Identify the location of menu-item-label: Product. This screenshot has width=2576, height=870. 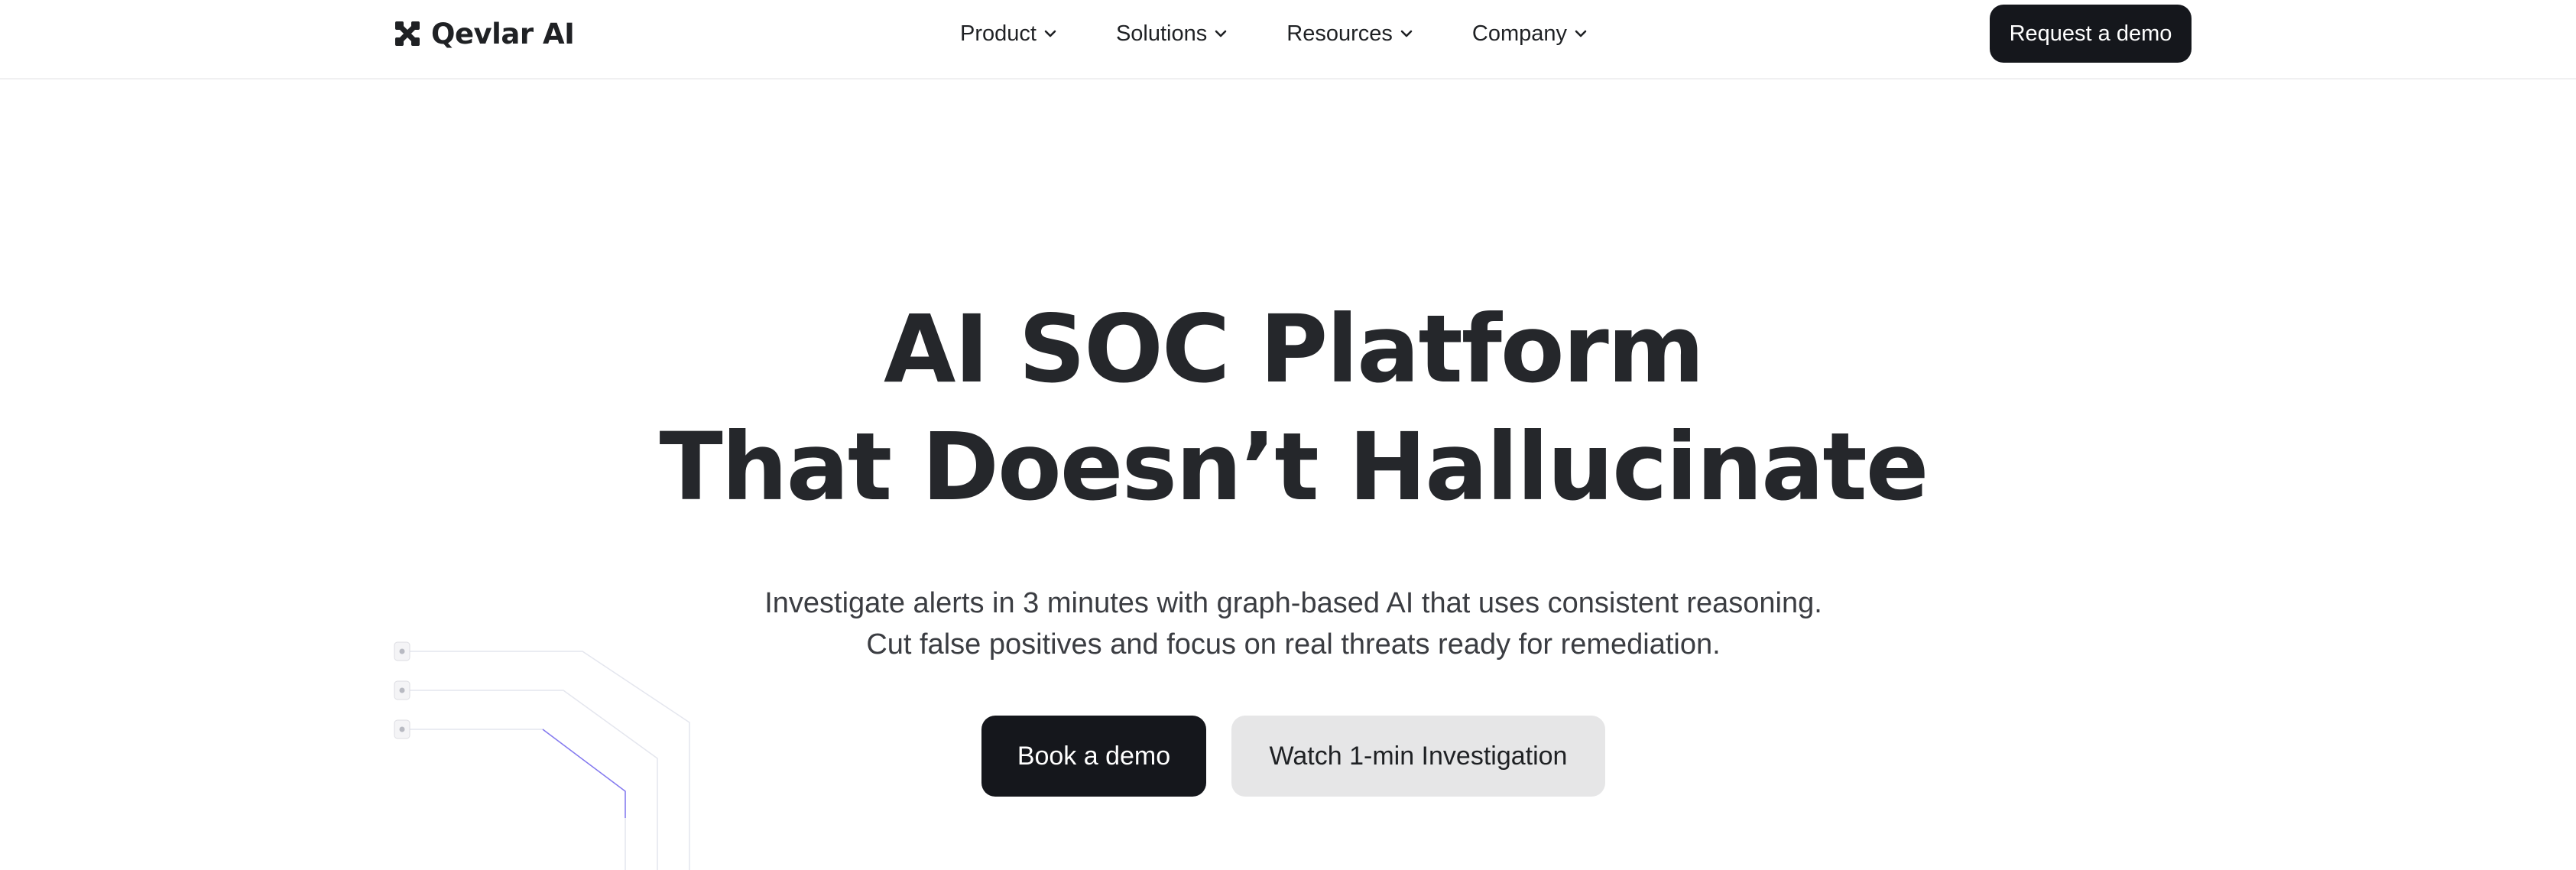
(999, 33).